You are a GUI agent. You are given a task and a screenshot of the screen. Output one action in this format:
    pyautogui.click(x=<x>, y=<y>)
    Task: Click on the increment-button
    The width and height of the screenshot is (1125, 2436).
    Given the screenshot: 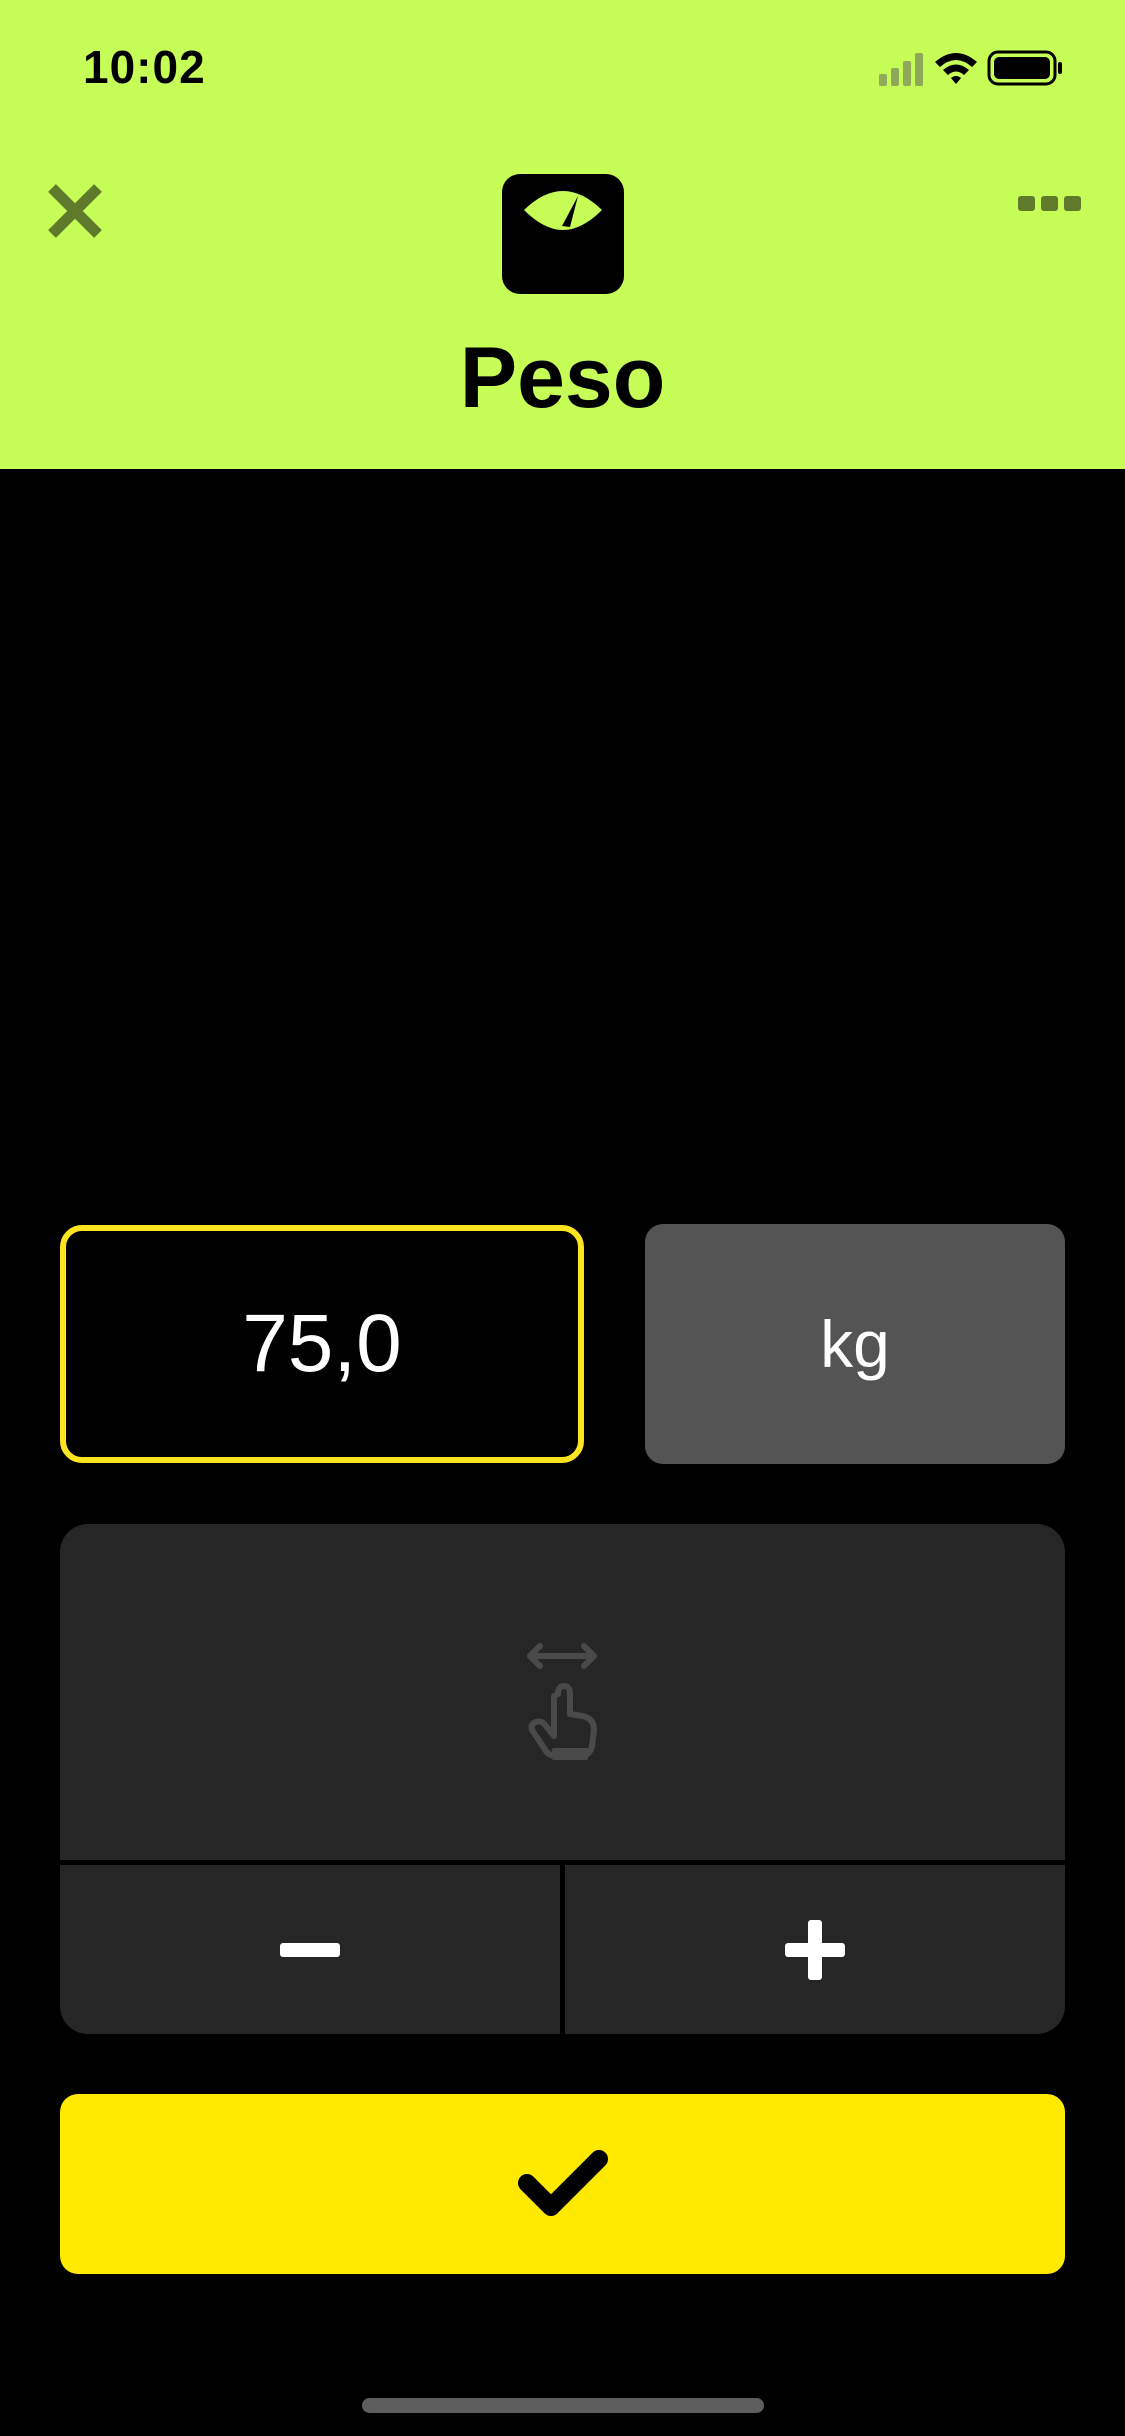 What is the action you would take?
    pyautogui.click(x=815, y=1949)
    